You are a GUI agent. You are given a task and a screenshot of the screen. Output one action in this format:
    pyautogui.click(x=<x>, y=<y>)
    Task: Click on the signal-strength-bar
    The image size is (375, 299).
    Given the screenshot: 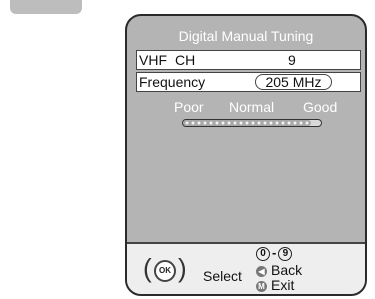 What is the action you would take?
    pyautogui.click(x=252, y=123)
    